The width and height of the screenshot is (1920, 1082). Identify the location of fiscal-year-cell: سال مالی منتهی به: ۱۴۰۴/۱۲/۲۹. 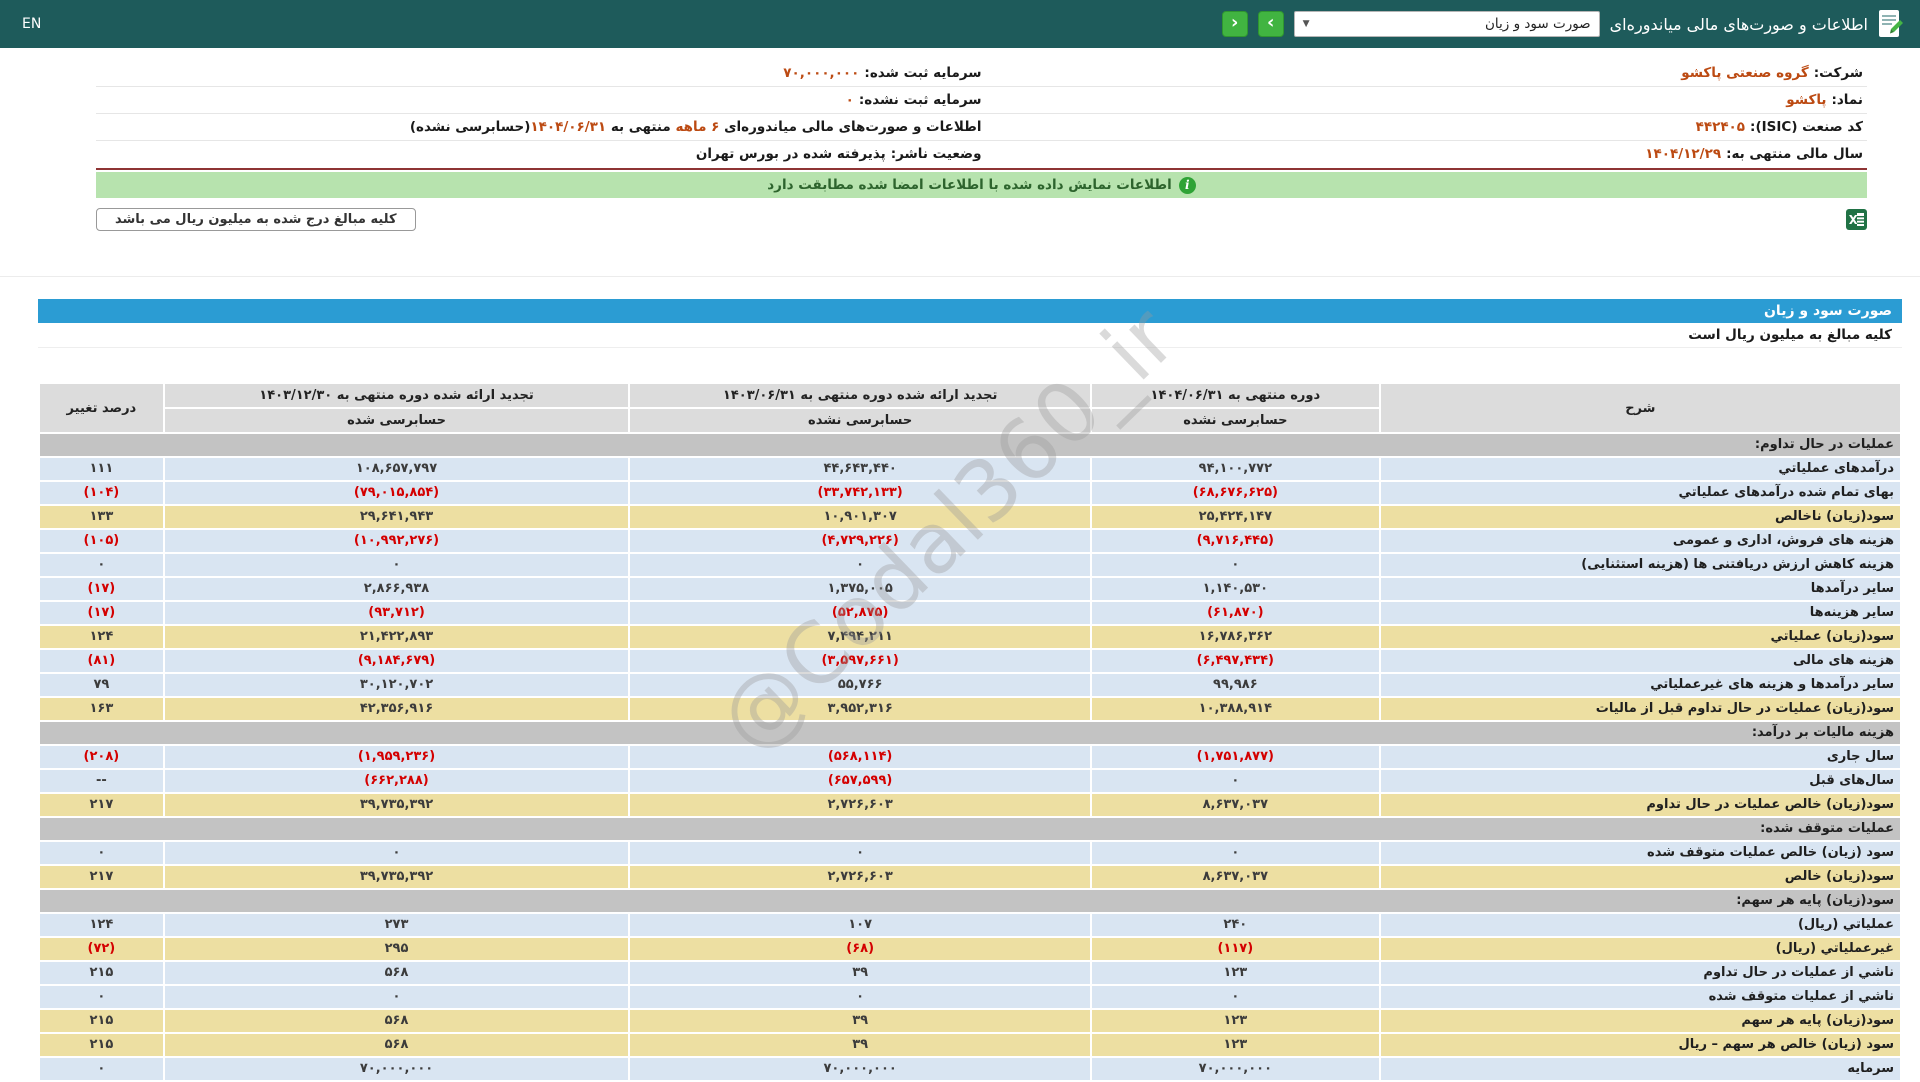
(1422, 154).